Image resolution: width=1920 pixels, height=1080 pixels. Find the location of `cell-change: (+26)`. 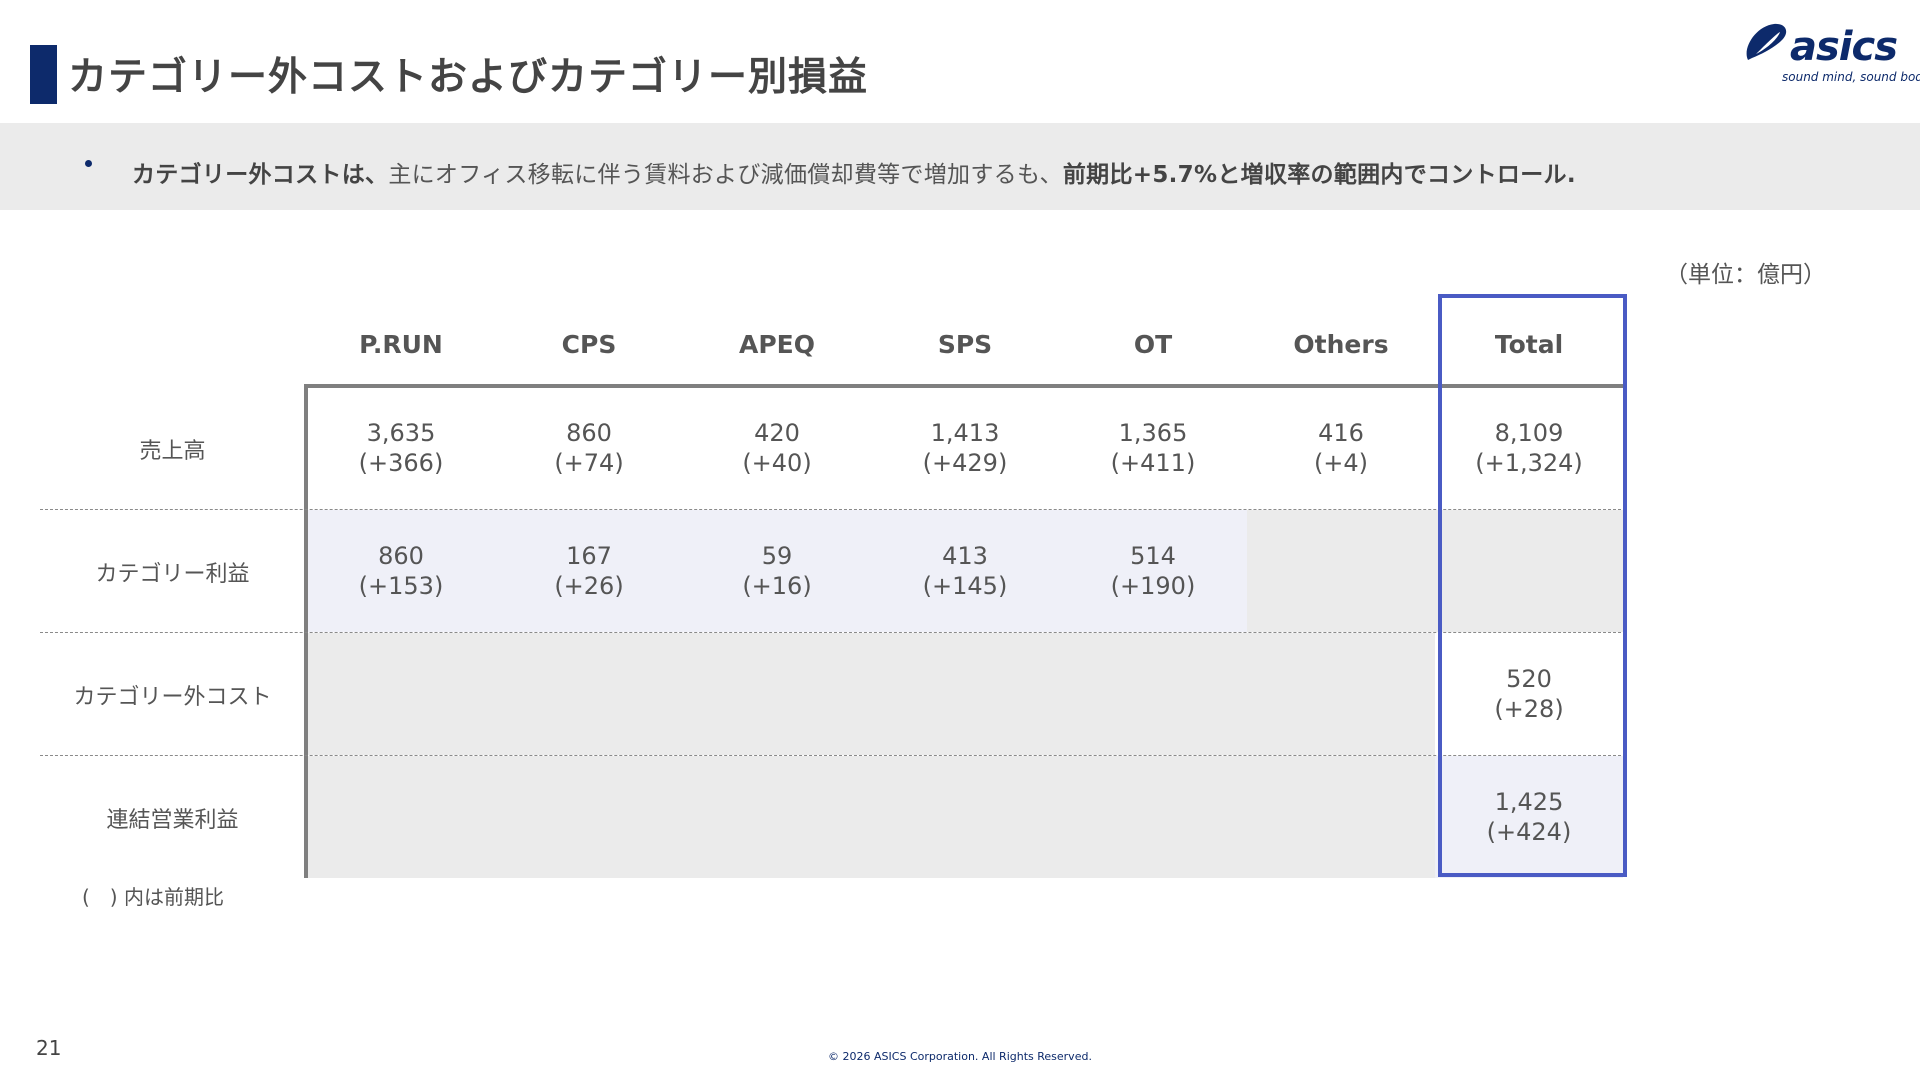

cell-change: (+26) is located at coordinates (589, 586).